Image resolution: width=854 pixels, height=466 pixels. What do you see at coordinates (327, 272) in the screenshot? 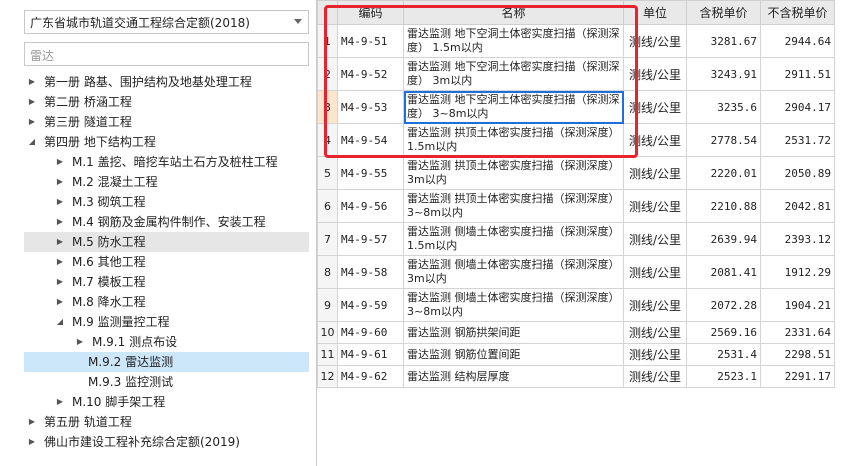
I see `row-index: 8` at bounding box center [327, 272].